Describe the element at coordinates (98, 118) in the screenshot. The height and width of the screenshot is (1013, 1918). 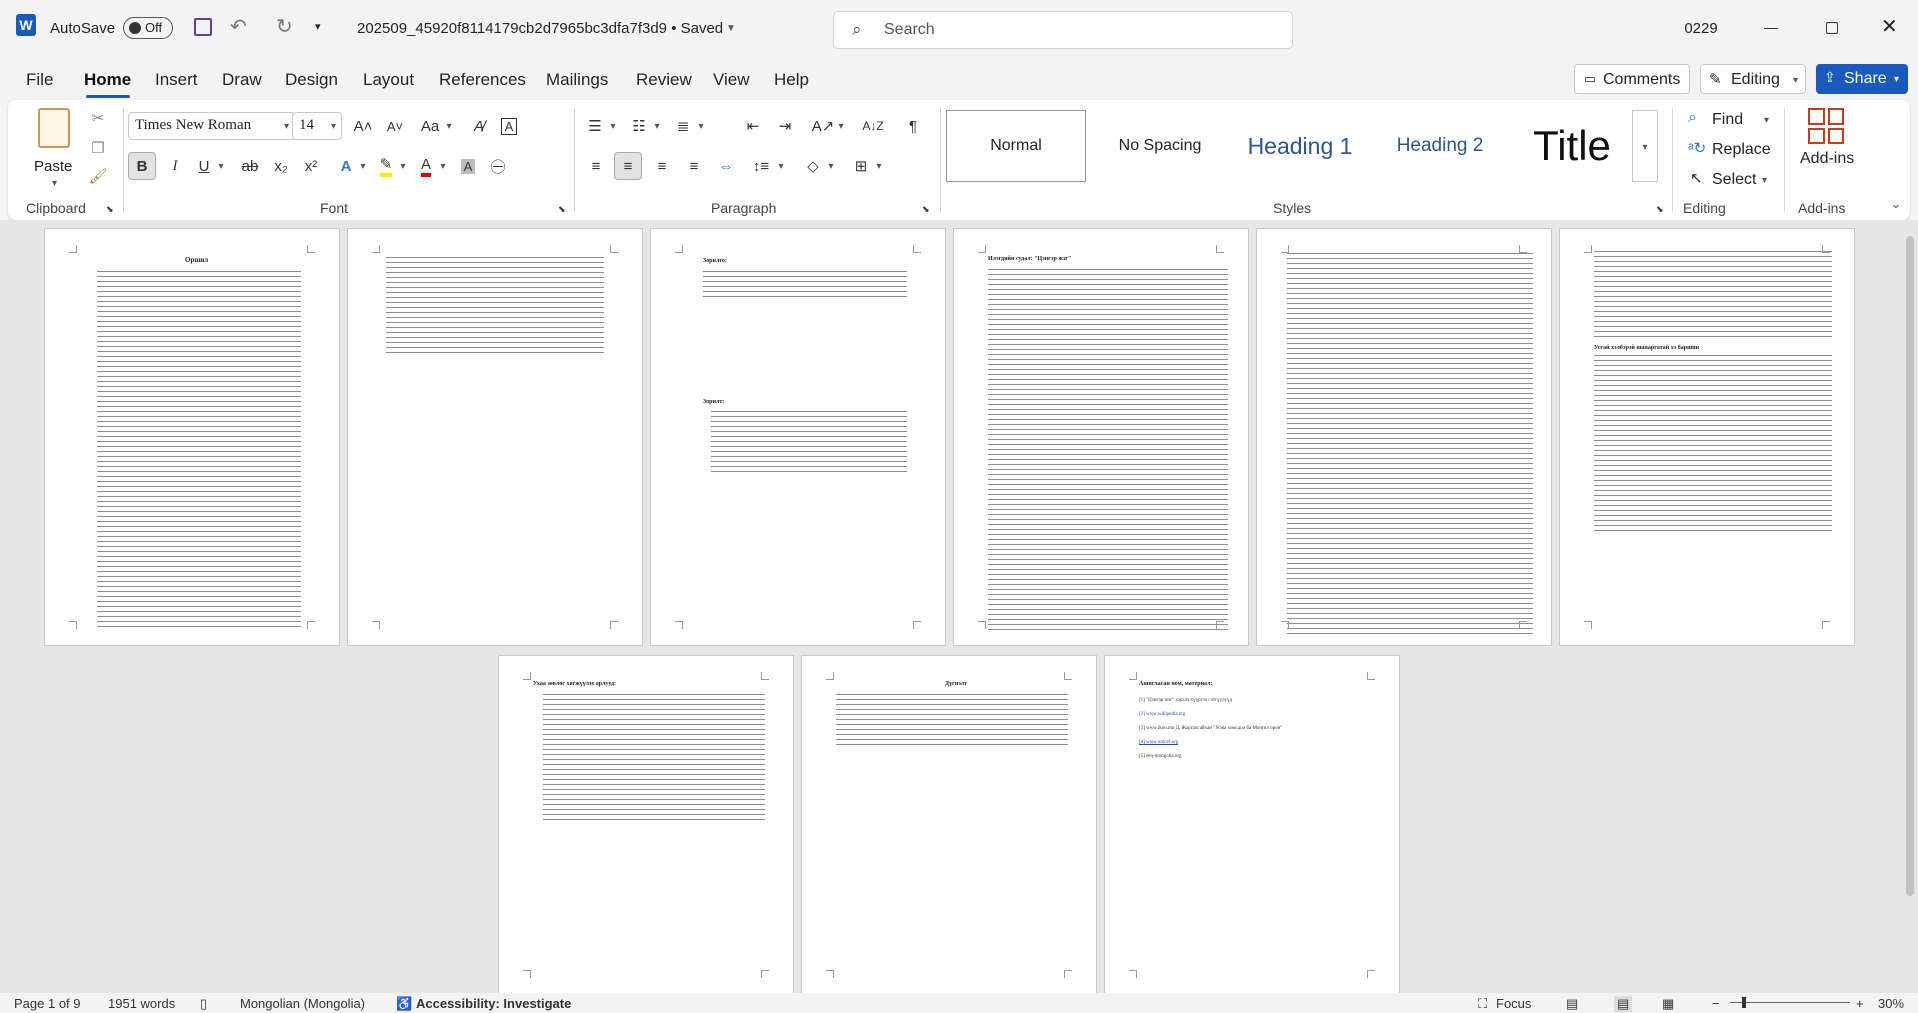
I see `cut-icon: ✂` at that location.